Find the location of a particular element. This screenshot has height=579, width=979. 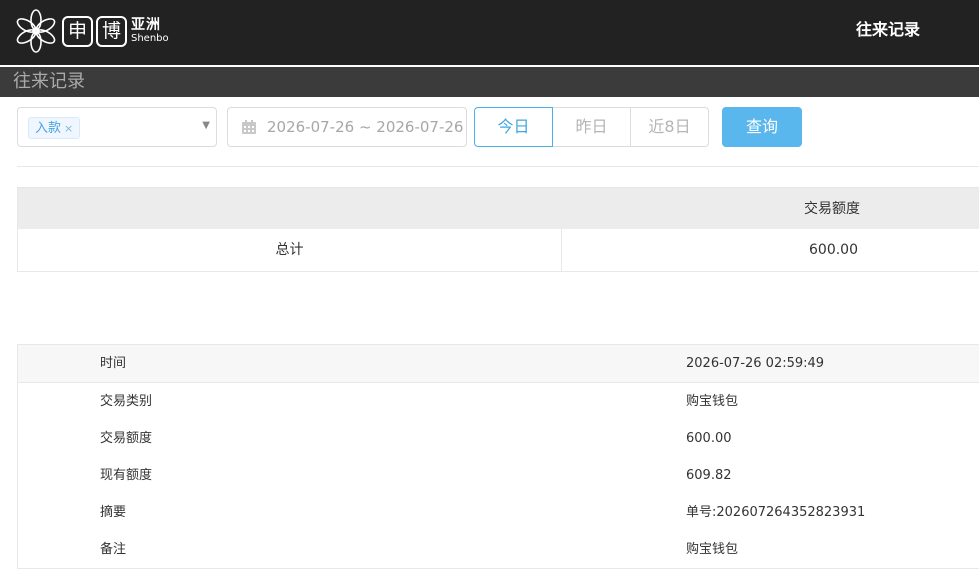

transaction-type-select: 入款 × ▼ is located at coordinates (117, 127).